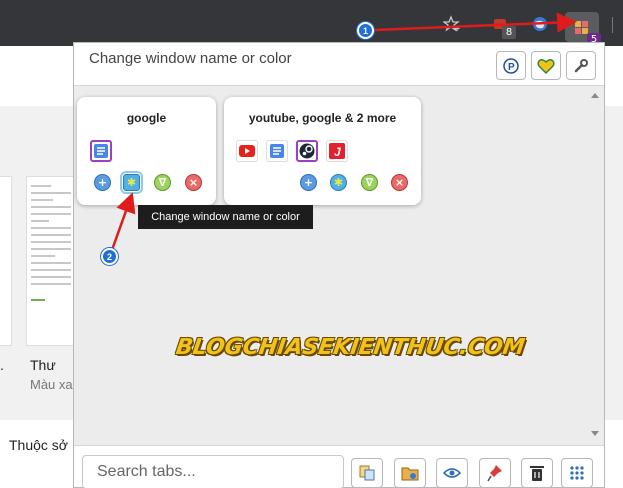 This screenshot has height=488, width=623. Describe the element at coordinates (595, 433) in the screenshot. I see `scroll-down-arrow-icon` at that location.